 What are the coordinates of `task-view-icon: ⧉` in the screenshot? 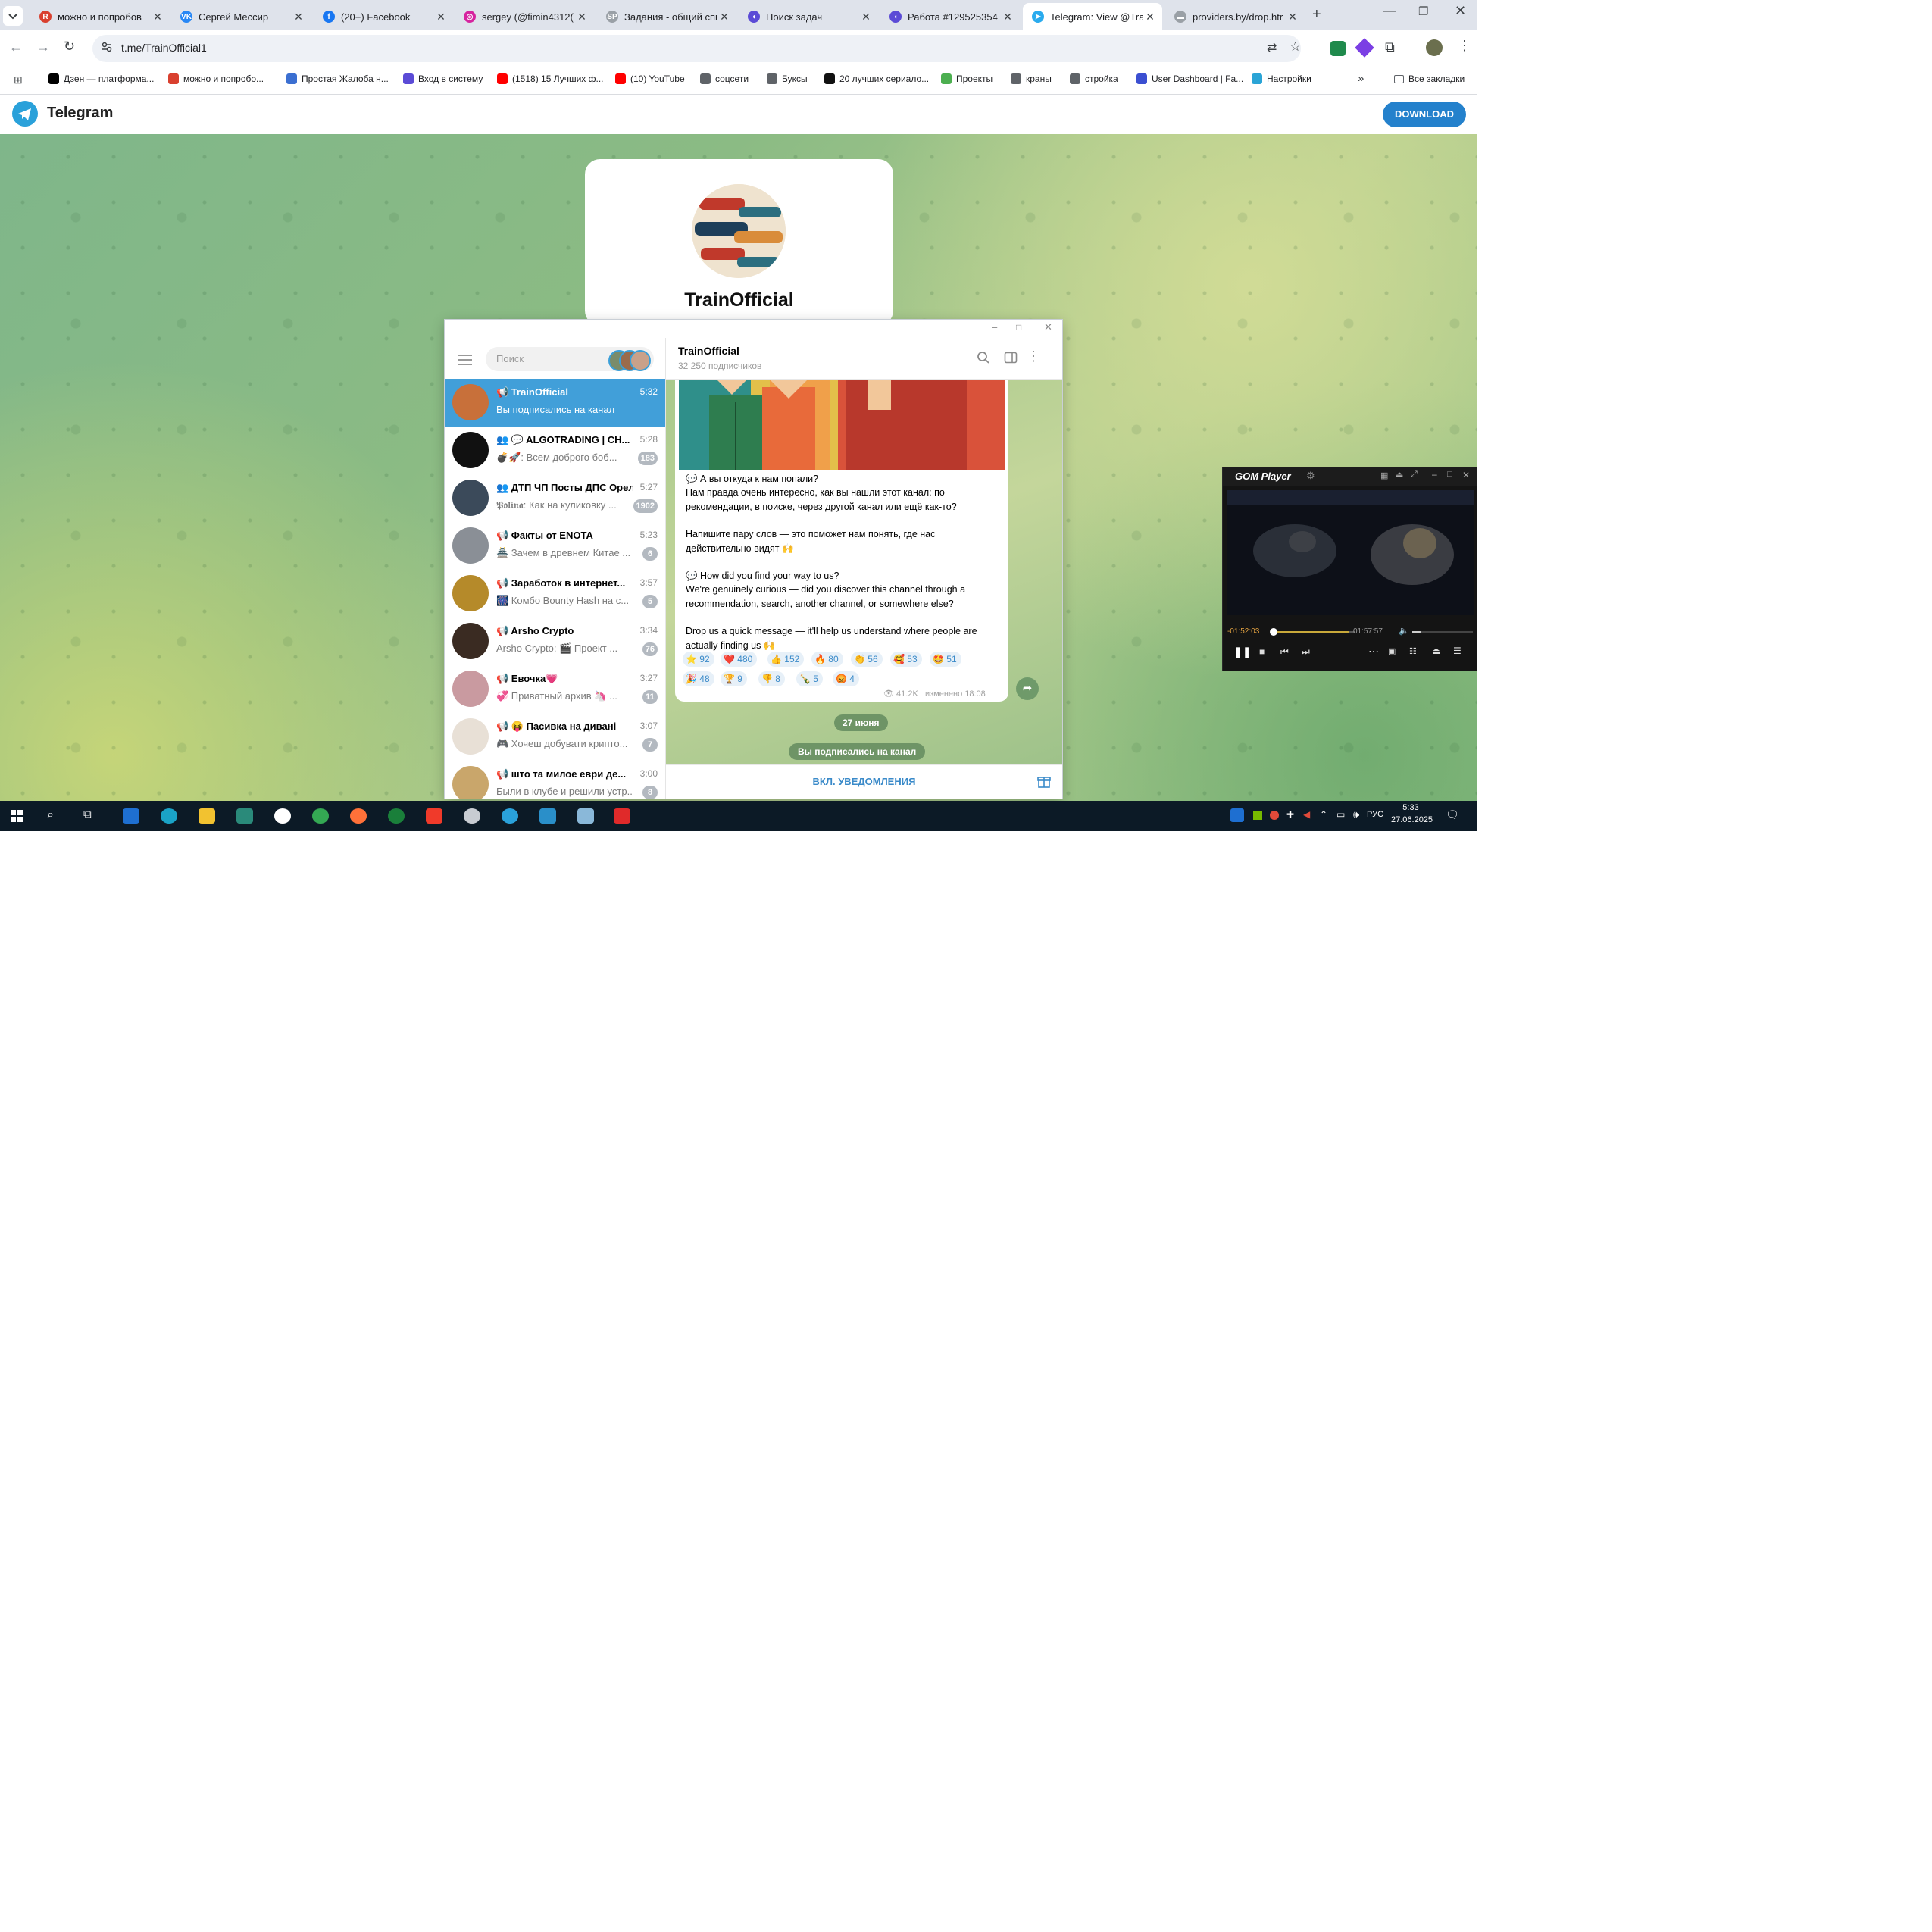 It's located at (87, 815).